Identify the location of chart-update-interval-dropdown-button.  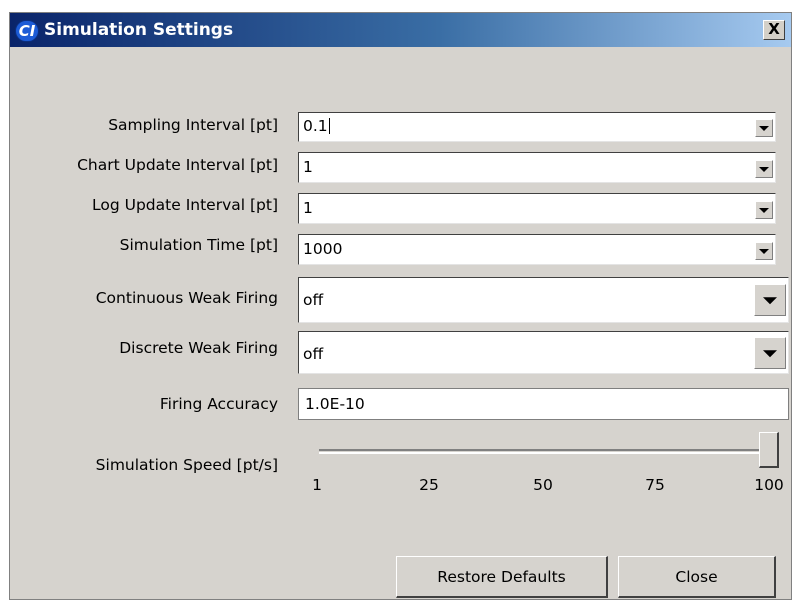
(764, 169).